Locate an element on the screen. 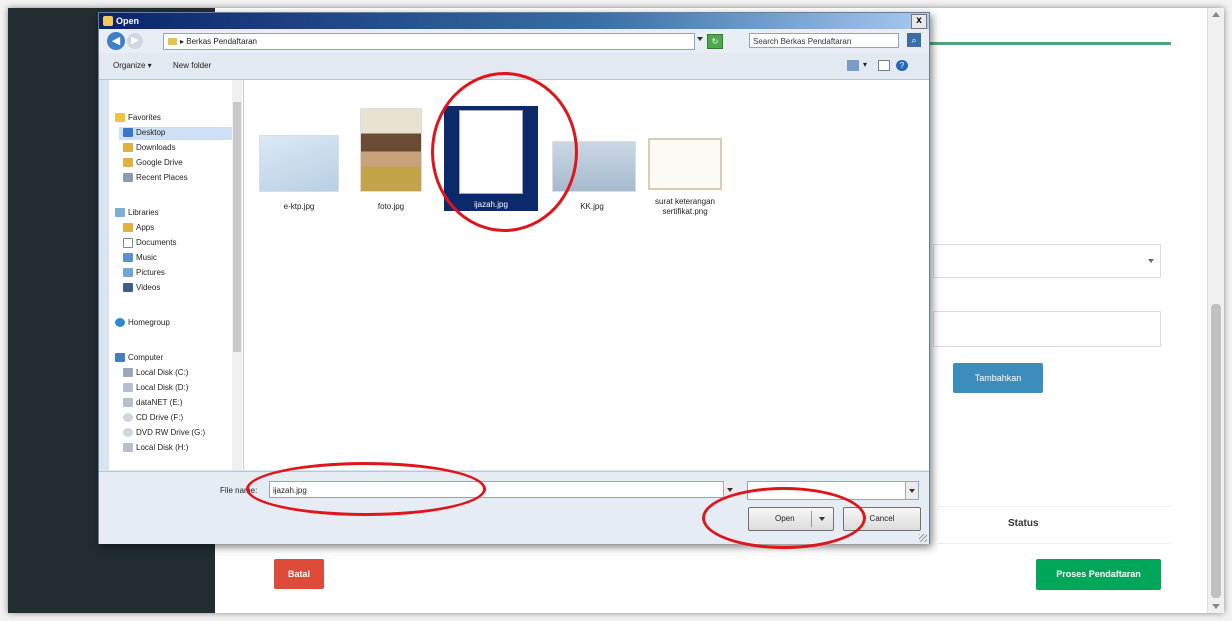  nav-homegroup: Homegroup is located at coordinates (142, 323).